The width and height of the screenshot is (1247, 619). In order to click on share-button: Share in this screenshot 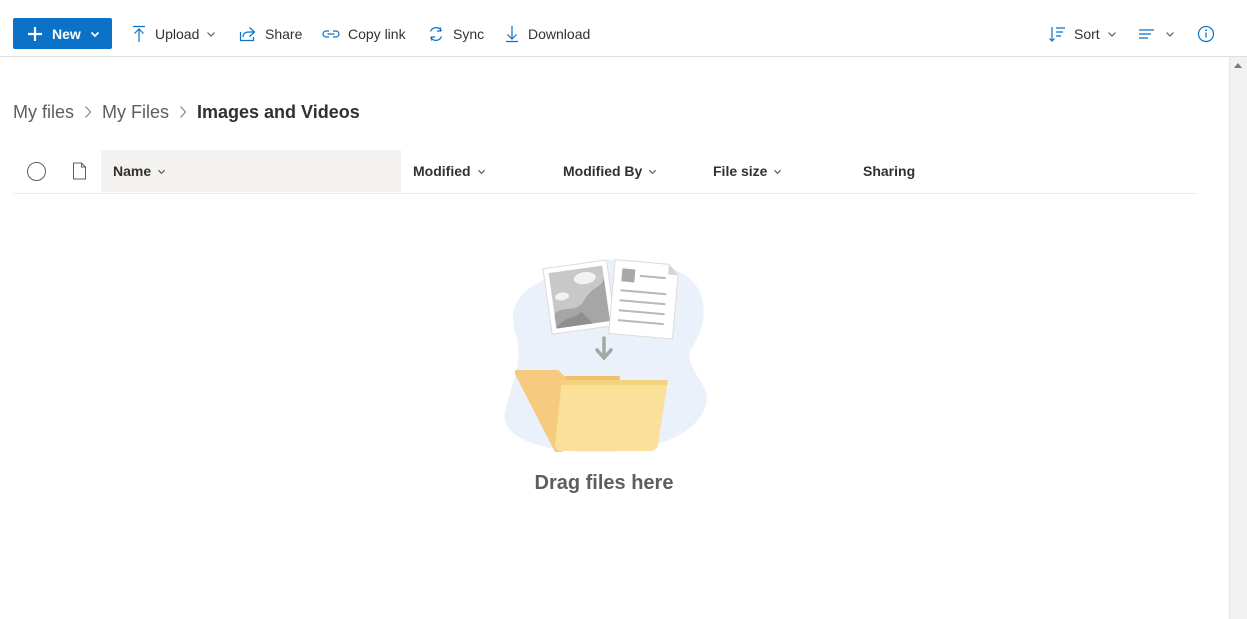, I will do `click(270, 34)`.